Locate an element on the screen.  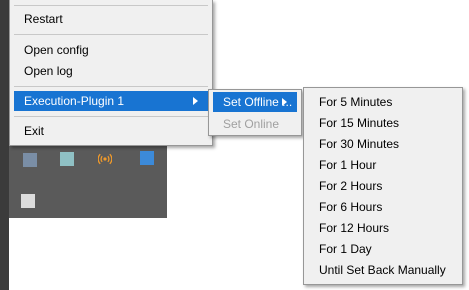
offline-2-hours-item: For 2 Hours is located at coordinates (383, 186).